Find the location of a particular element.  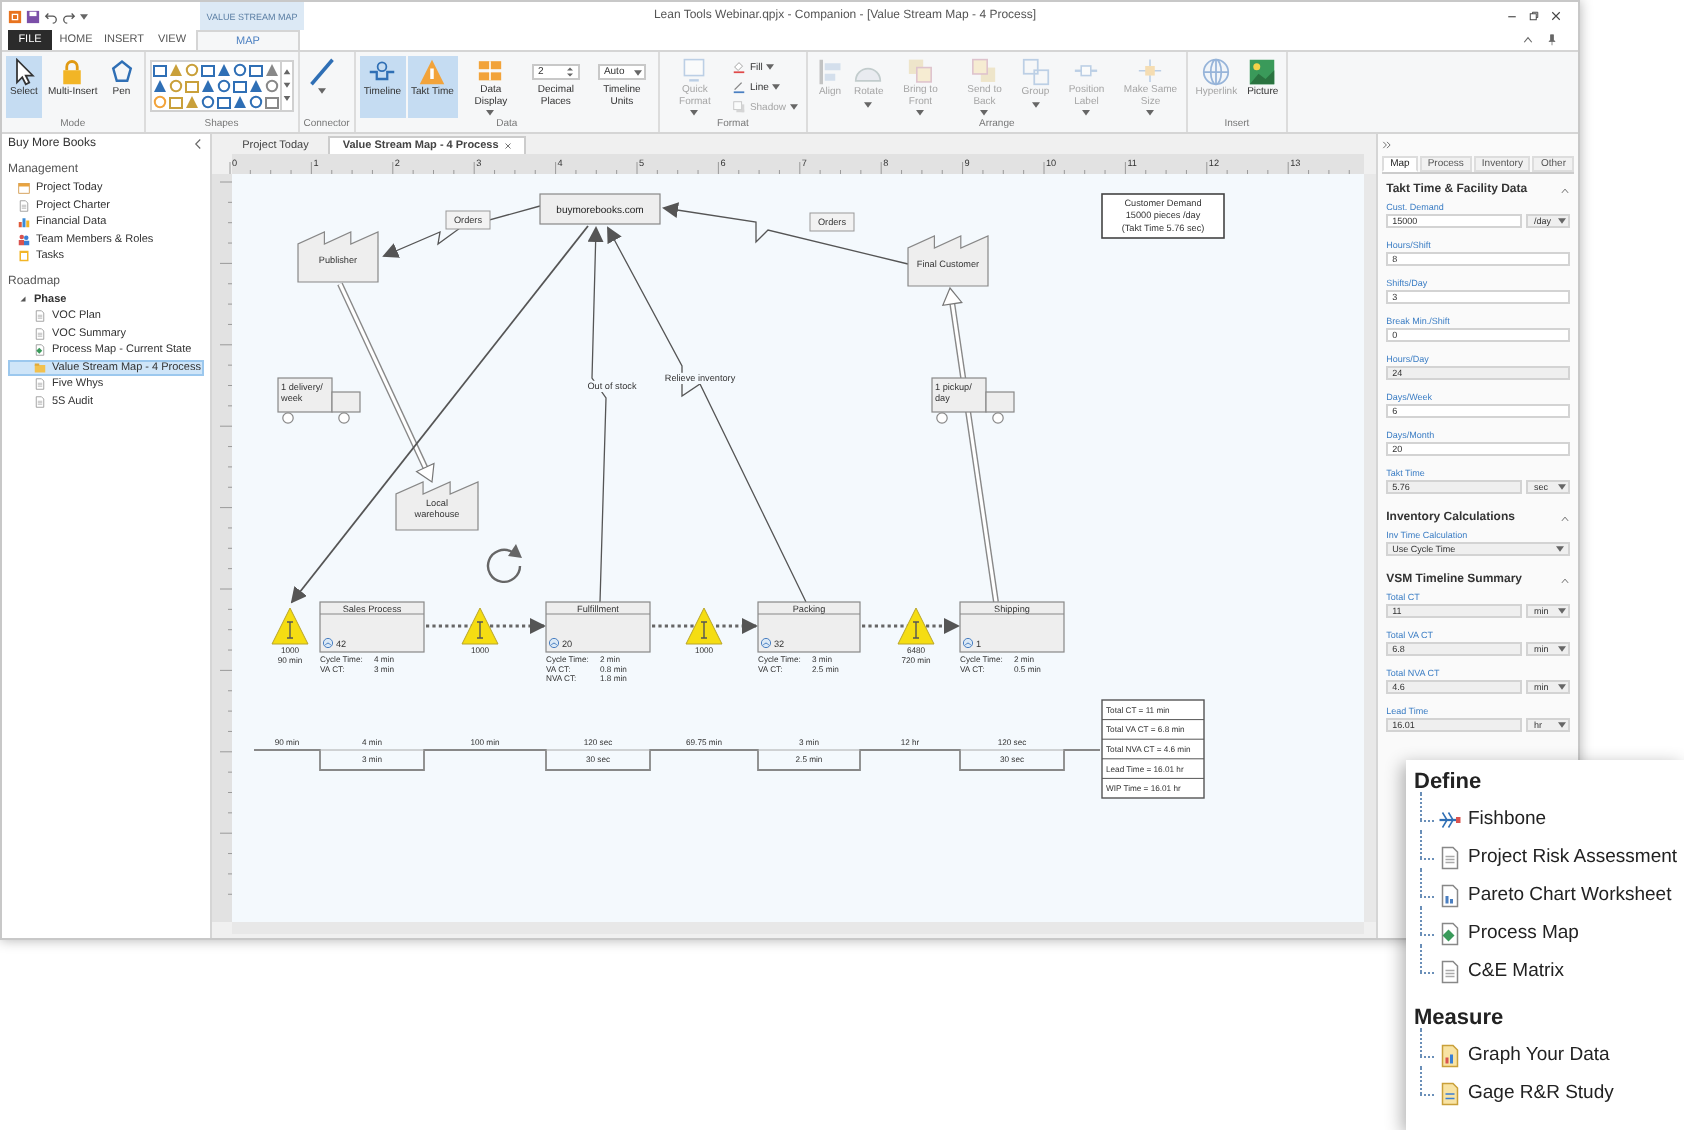

tree-item: Graph Your Data is located at coordinates (1549, 1055).